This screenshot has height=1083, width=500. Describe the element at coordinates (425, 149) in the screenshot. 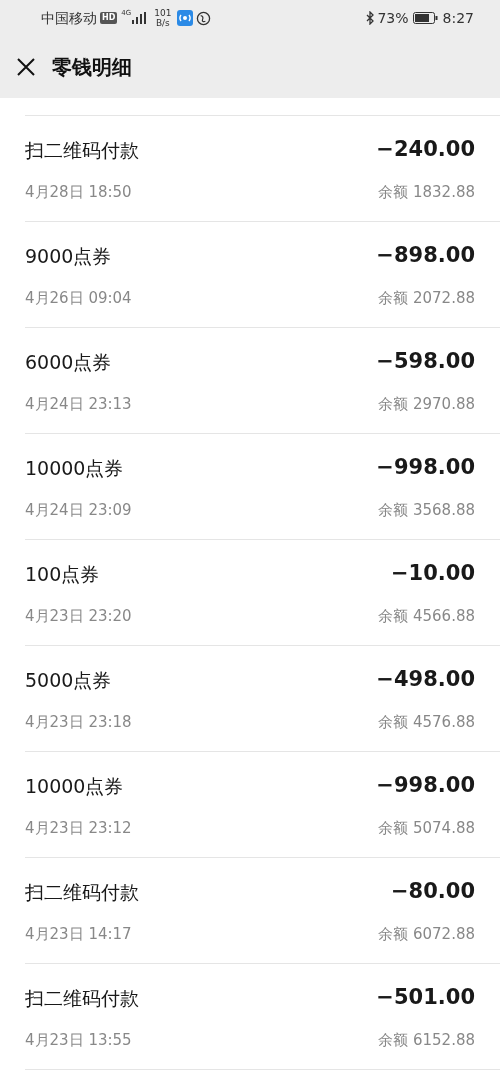

I see `transaction-amount: −240.00` at that location.